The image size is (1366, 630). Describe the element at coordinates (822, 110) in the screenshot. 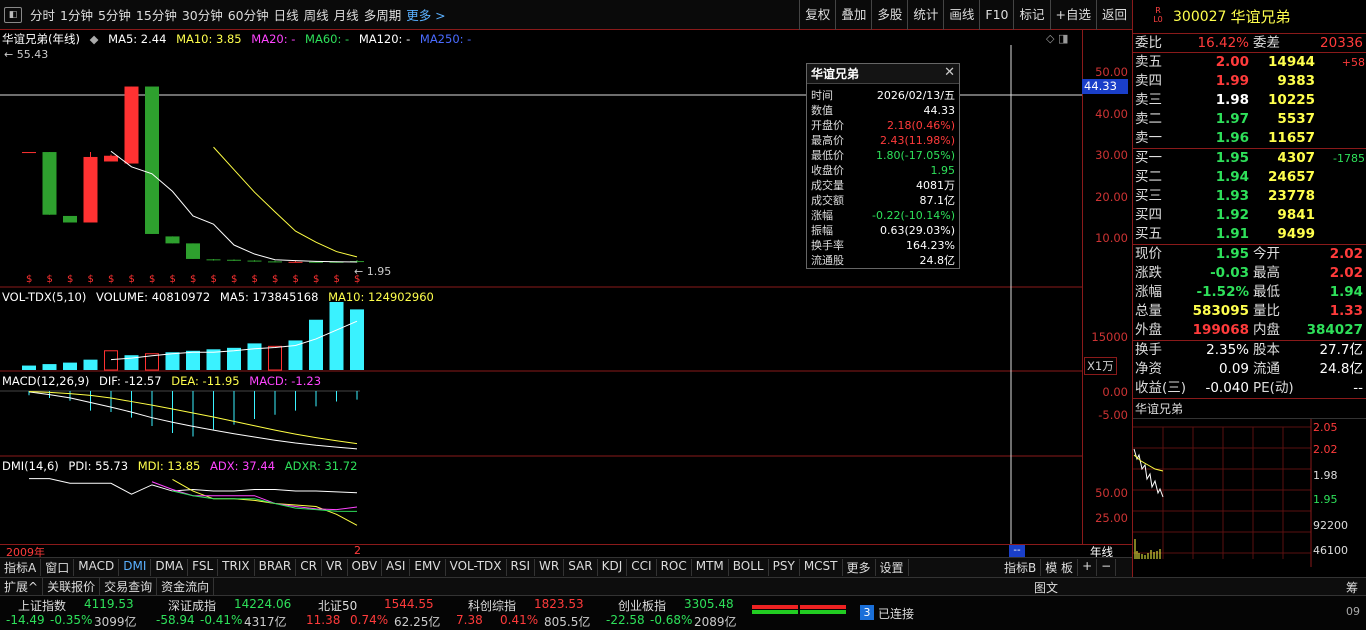

I see `tooltip-key: 数值` at that location.